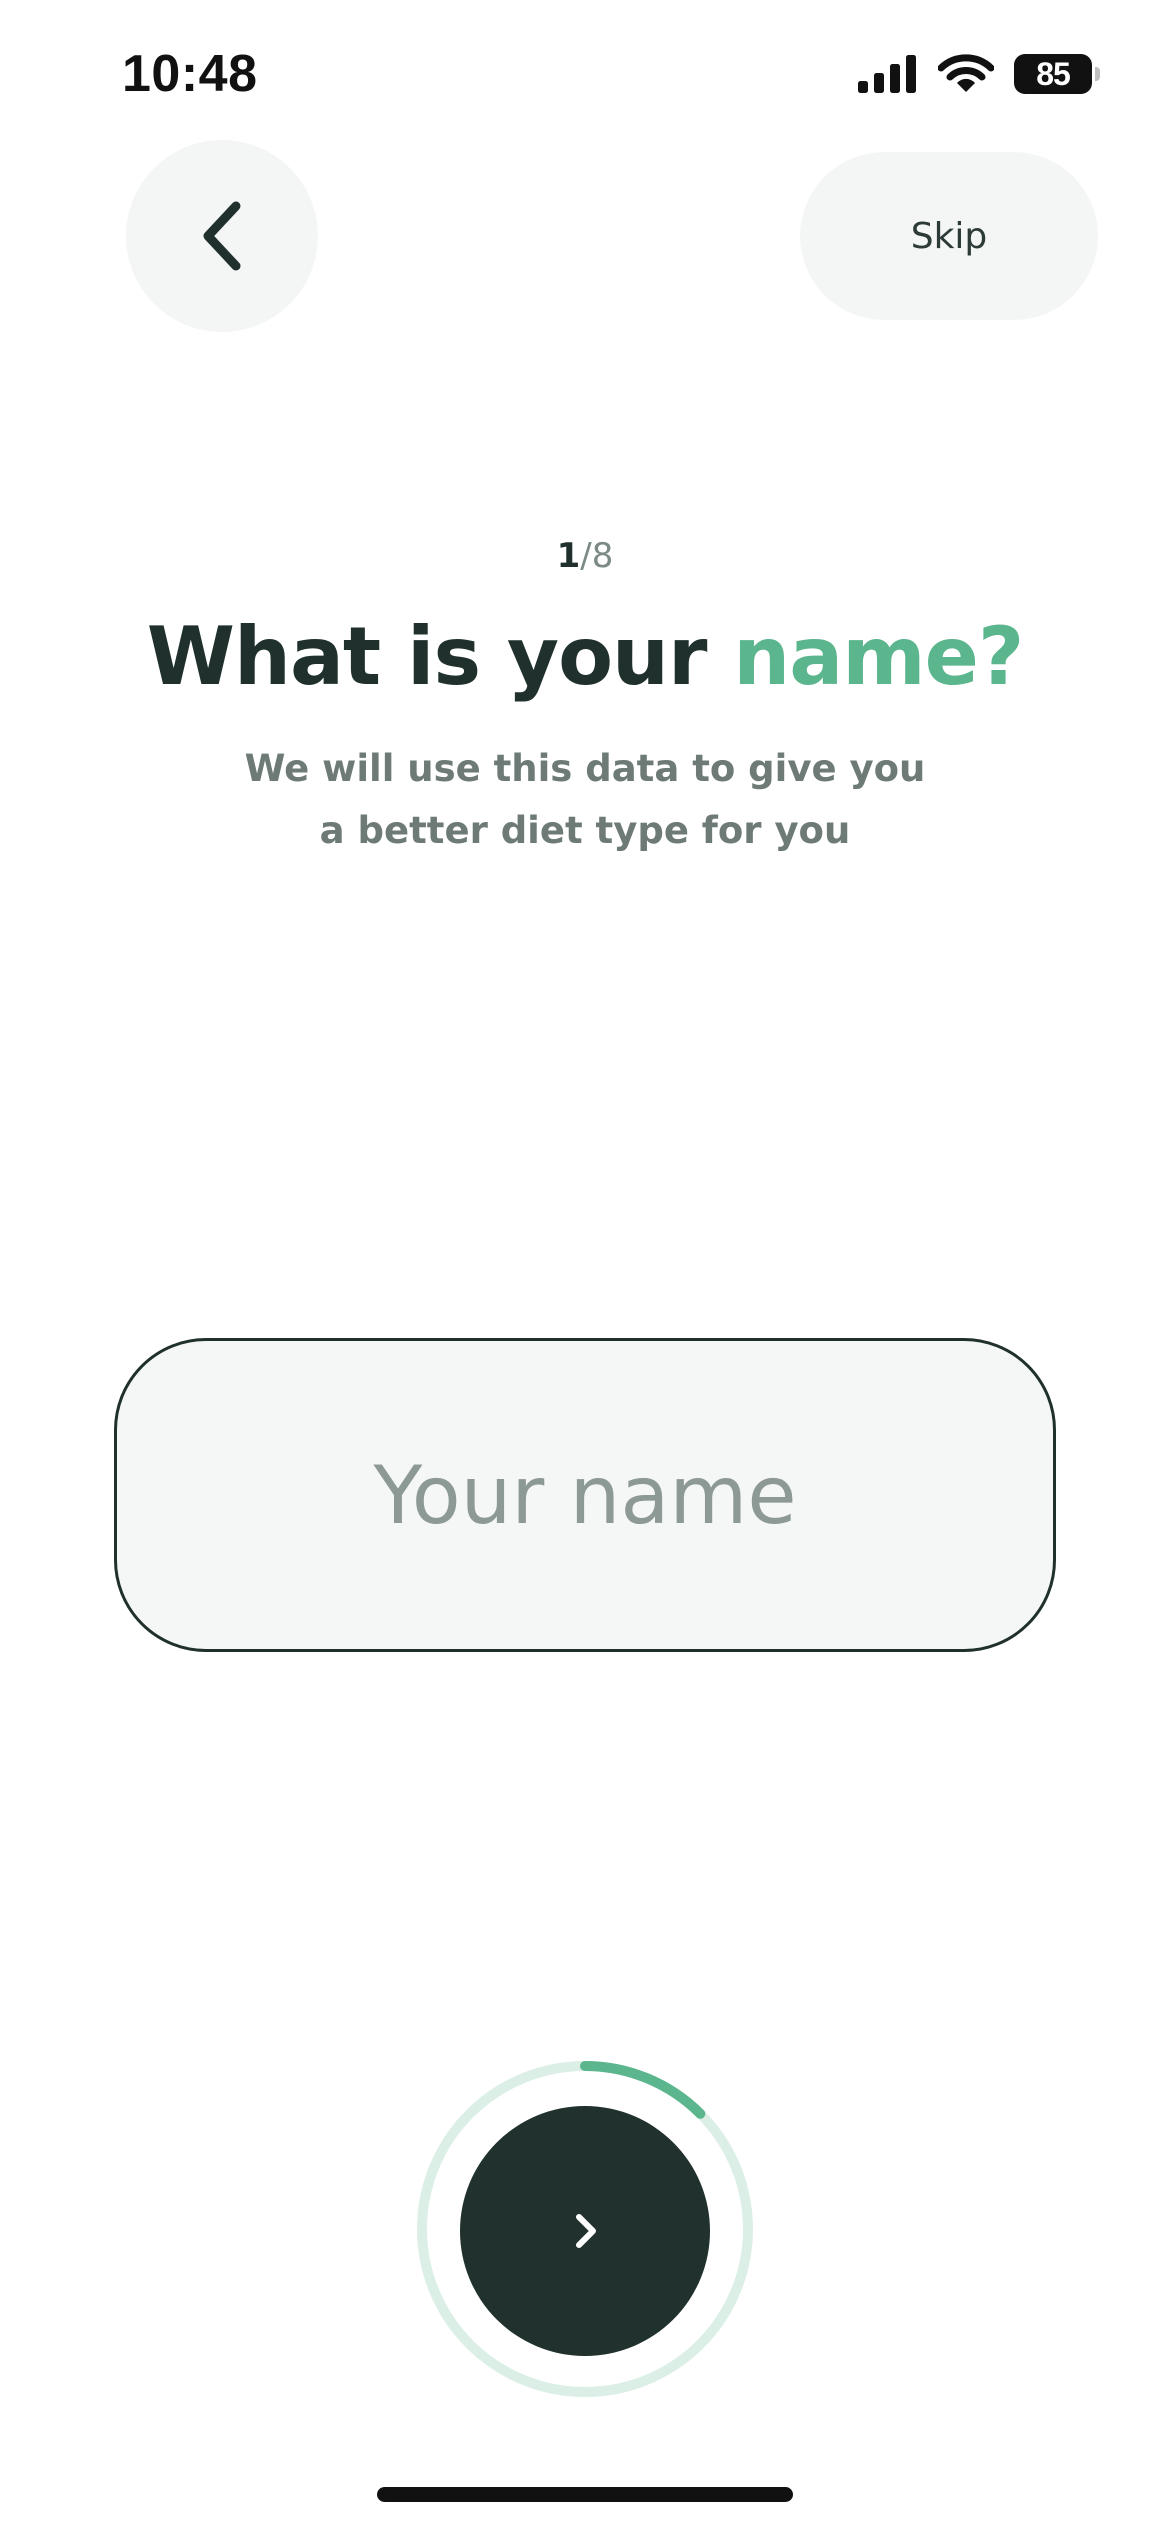  Describe the element at coordinates (568, 556) in the screenshot. I see `step-current: 1` at that location.